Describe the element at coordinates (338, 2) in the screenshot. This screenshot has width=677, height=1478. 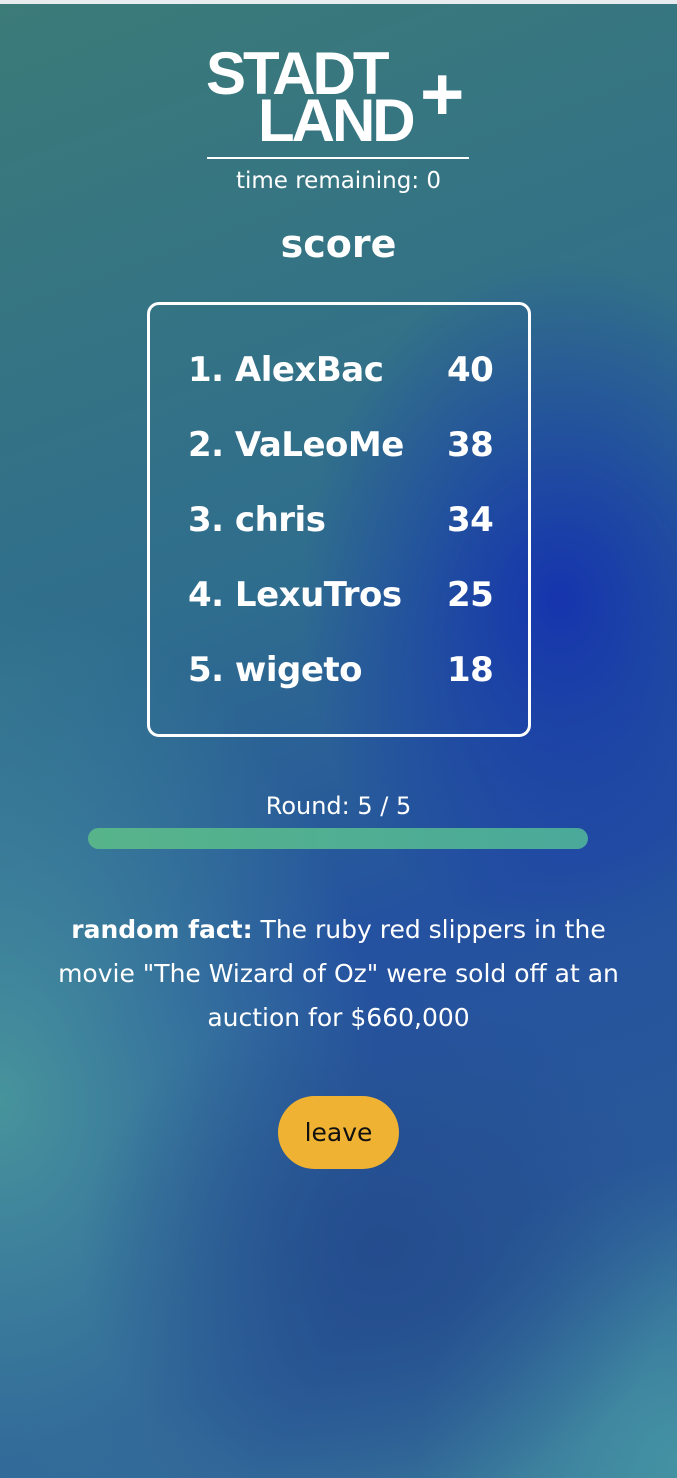
I see `top-border` at that location.